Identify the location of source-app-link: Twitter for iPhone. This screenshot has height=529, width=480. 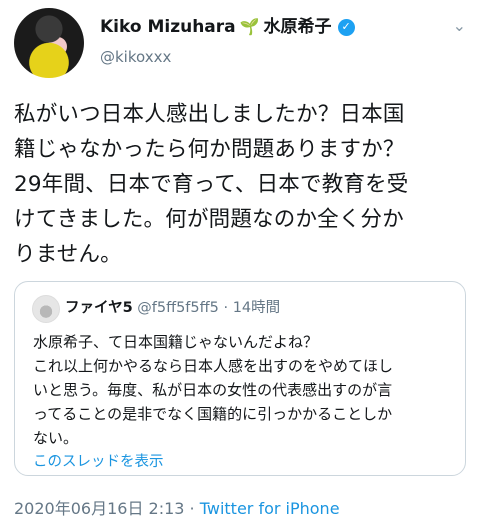
(270, 508).